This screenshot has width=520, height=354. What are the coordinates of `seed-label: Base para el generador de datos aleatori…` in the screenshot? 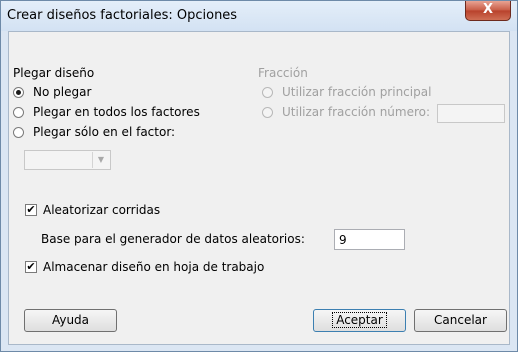 It's located at (173, 239).